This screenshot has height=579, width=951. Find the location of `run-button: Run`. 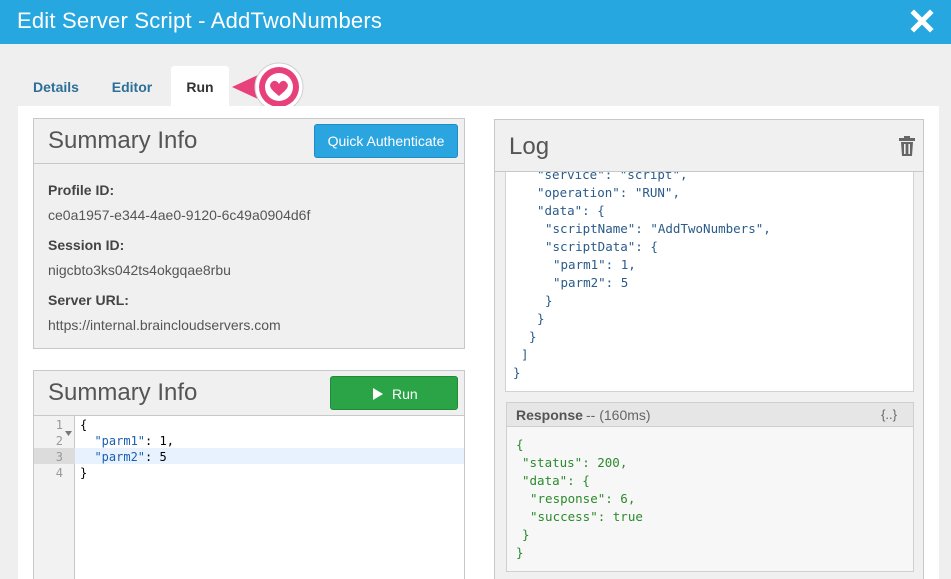

run-button: Run is located at coordinates (394, 393).